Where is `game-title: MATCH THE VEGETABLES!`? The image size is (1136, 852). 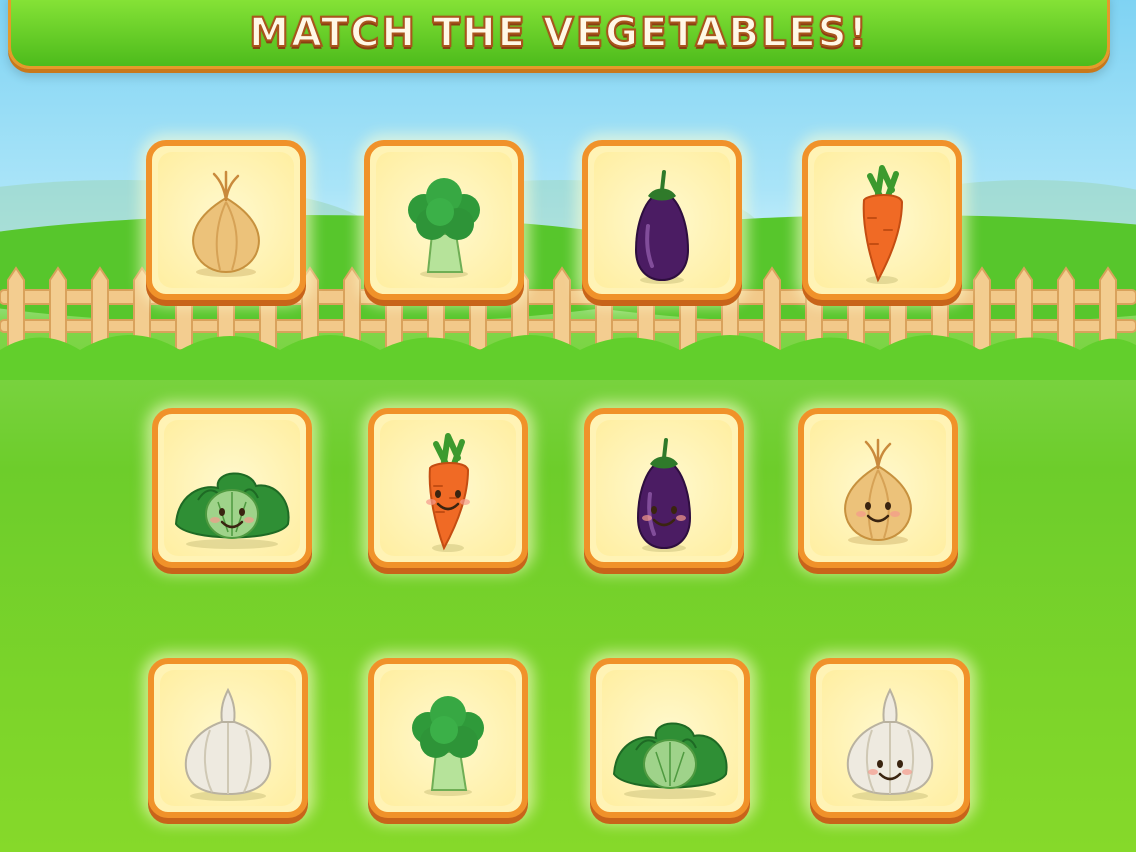 game-title: MATCH THE VEGETABLES! is located at coordinates (558, 33).